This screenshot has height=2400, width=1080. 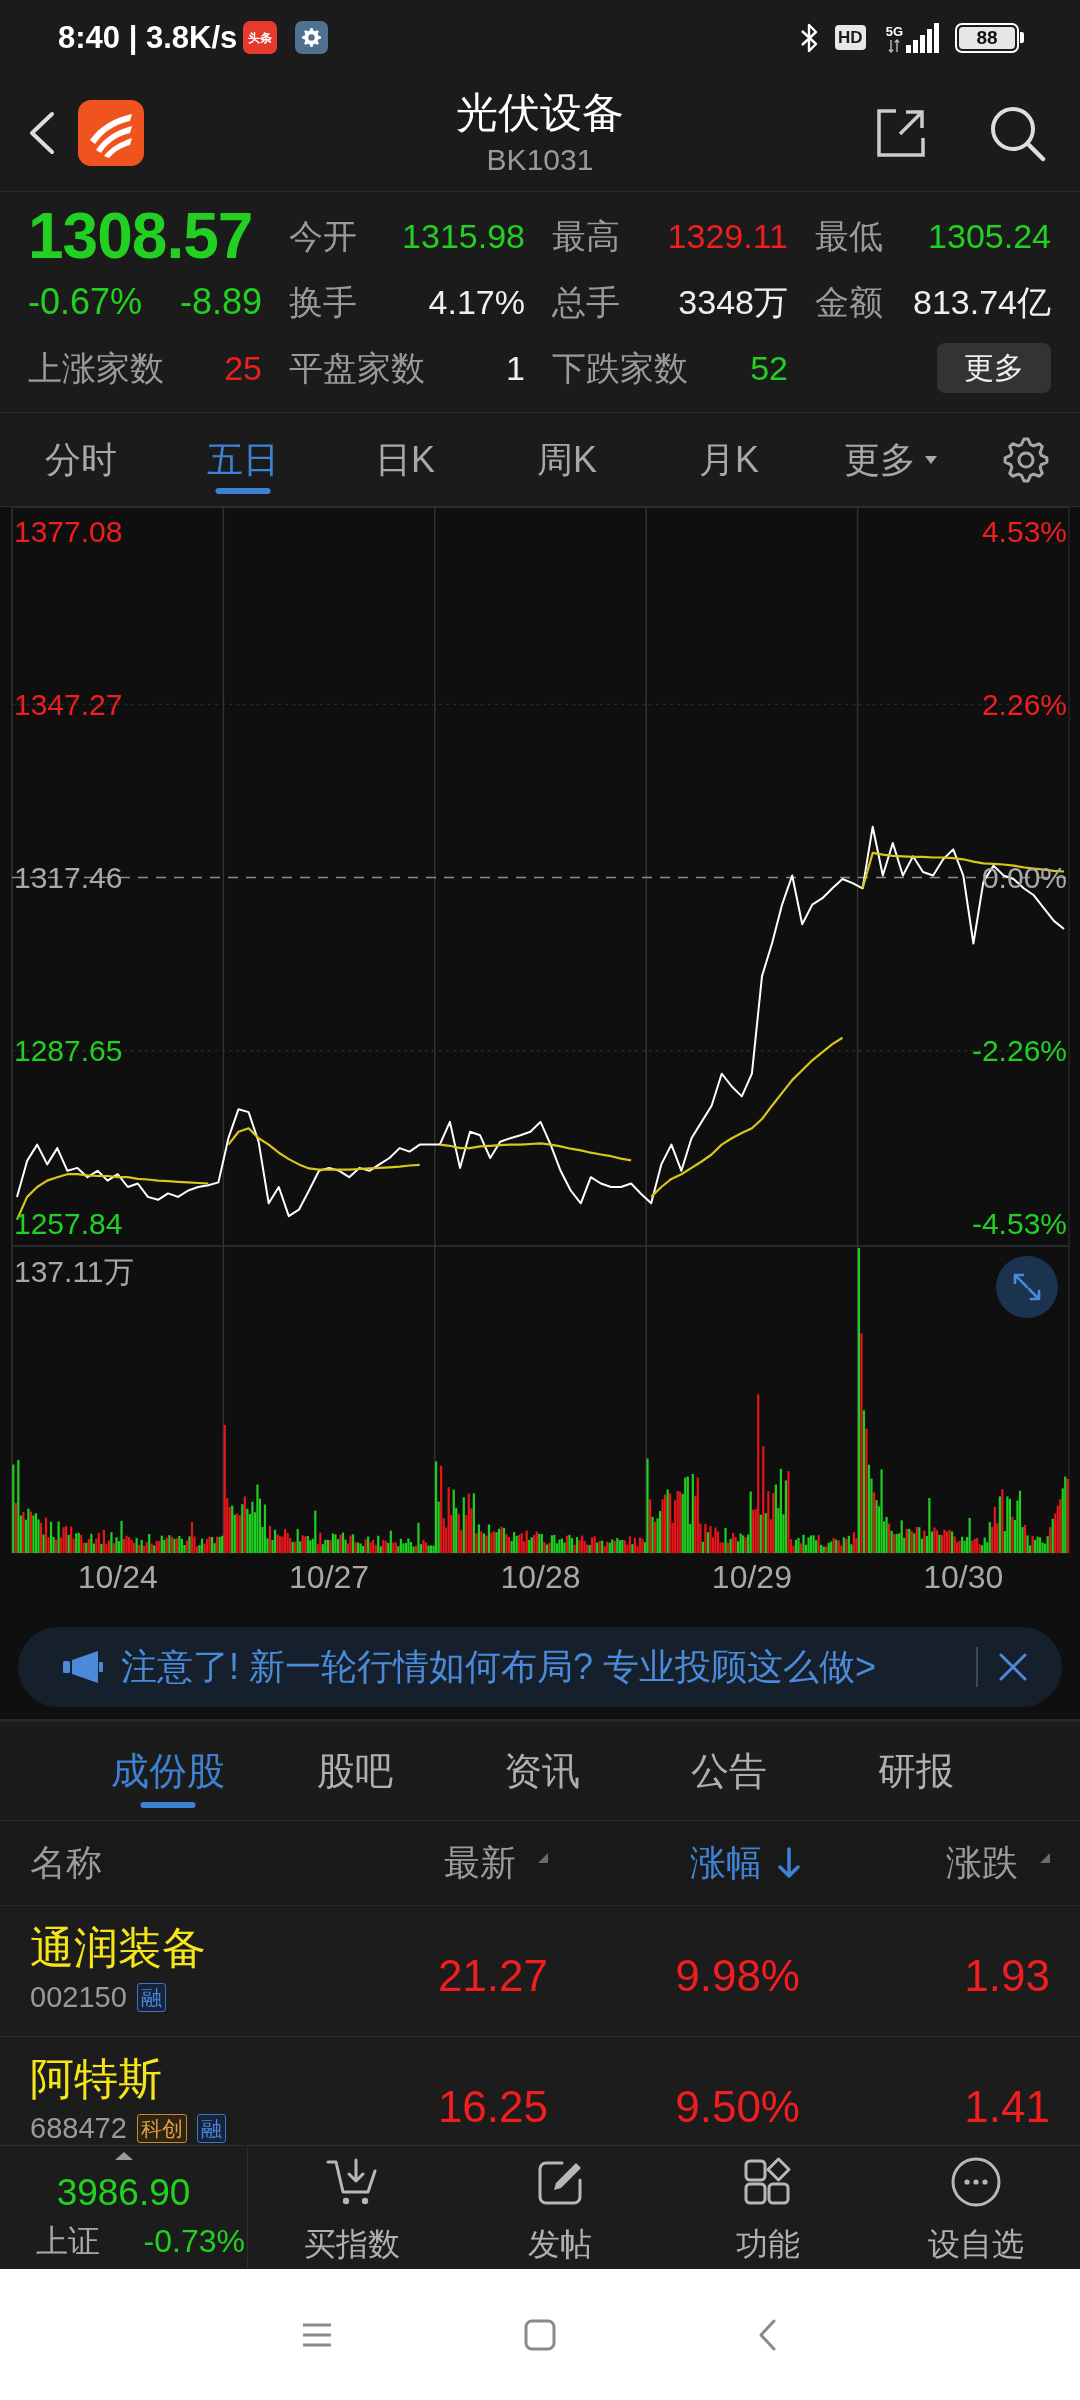 What do you see at coordinates (165, 2079) in the screenshot?
I see `stock-name: 阿特斯` at bounding box center [165, 2079].